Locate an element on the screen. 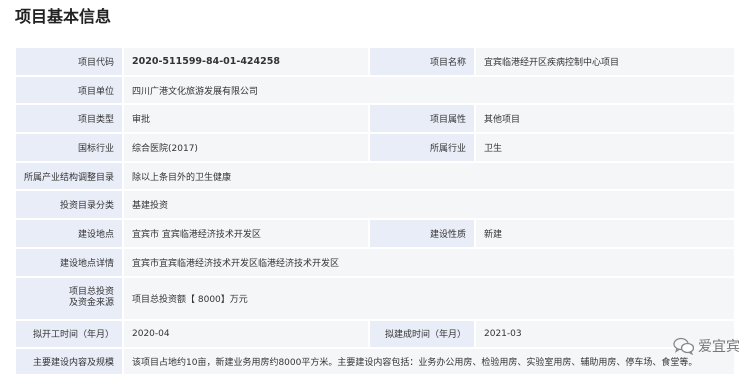  construction-content-label: 主要建设内容及规模 is located at coordinates (69, 361).